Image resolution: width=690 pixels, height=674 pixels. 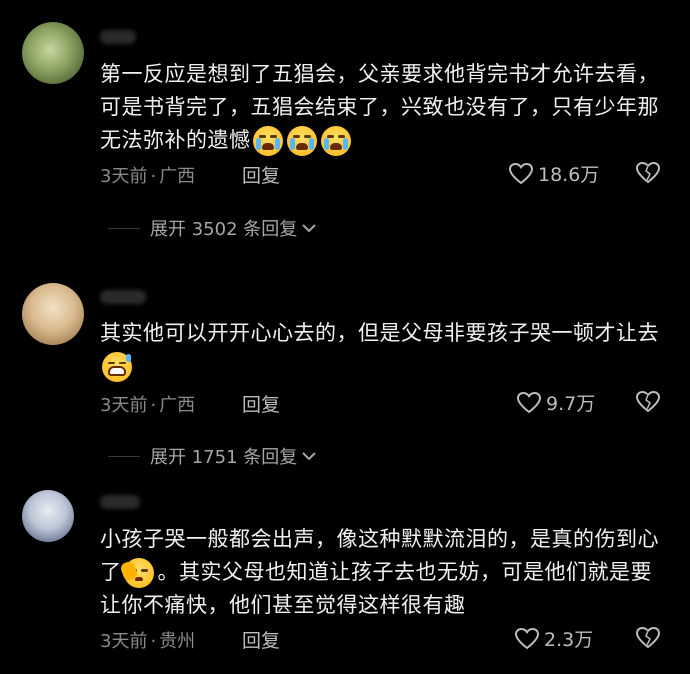 I want to click on comment-text: 其实他可以开开心心去的，但是父母非要孩子哭一顿才让去, so click(x=382, y=350).